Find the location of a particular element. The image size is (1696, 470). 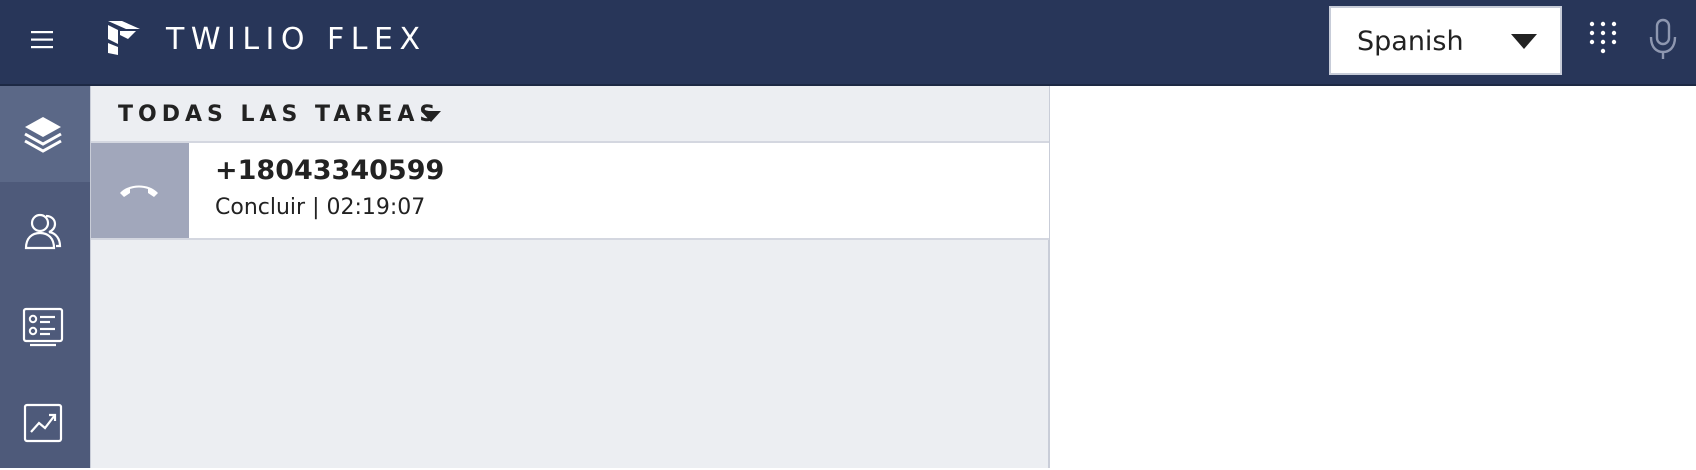

task-filter-label: TODAS LAS TAREAS is located at coordinates (279, 114).